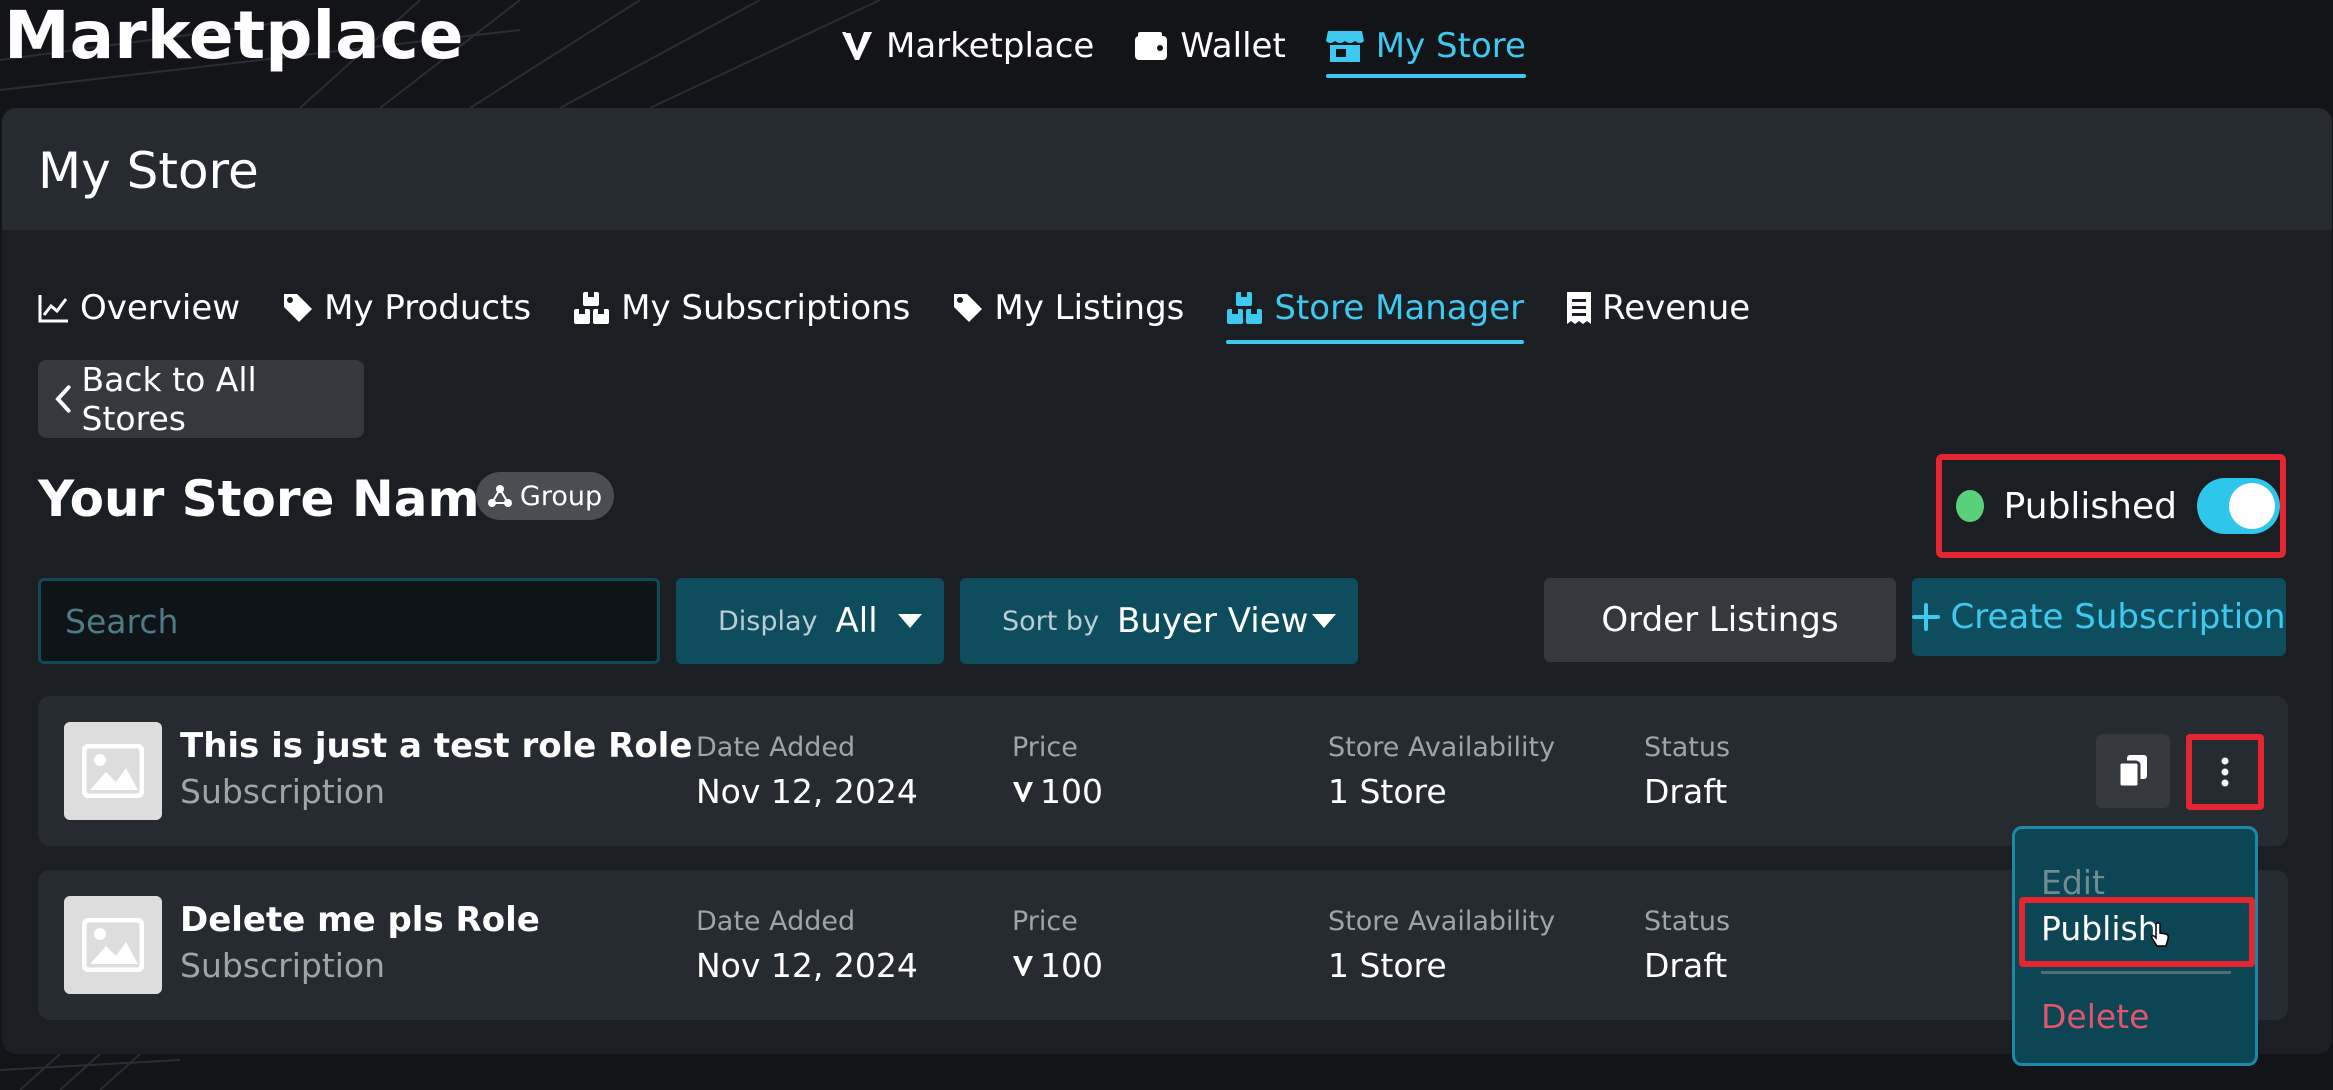  Describe the element at coordinates (990, 46) in the screenshot. I see `top-nav-label: Marketplace` at that location.